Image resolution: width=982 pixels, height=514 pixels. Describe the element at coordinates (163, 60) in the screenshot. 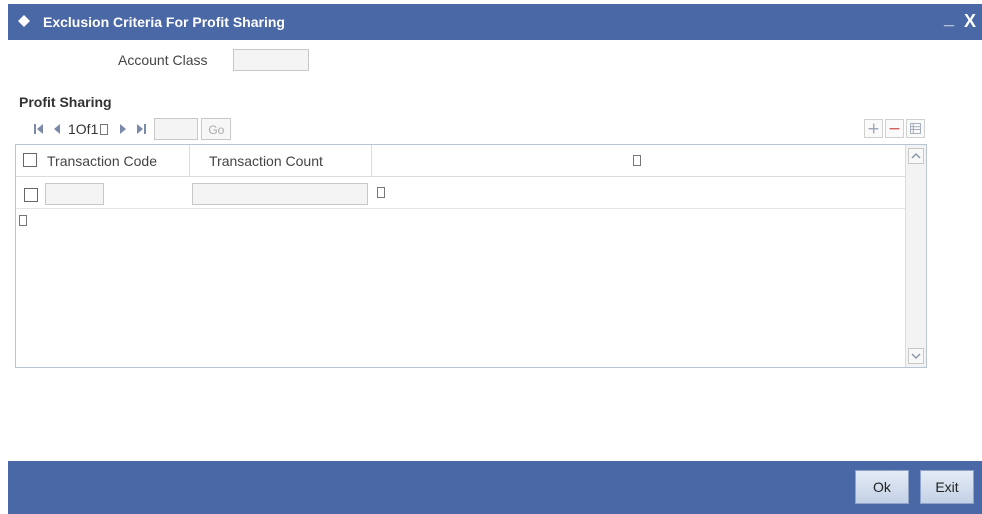

I see `account-class-label: Account Class` at that location.